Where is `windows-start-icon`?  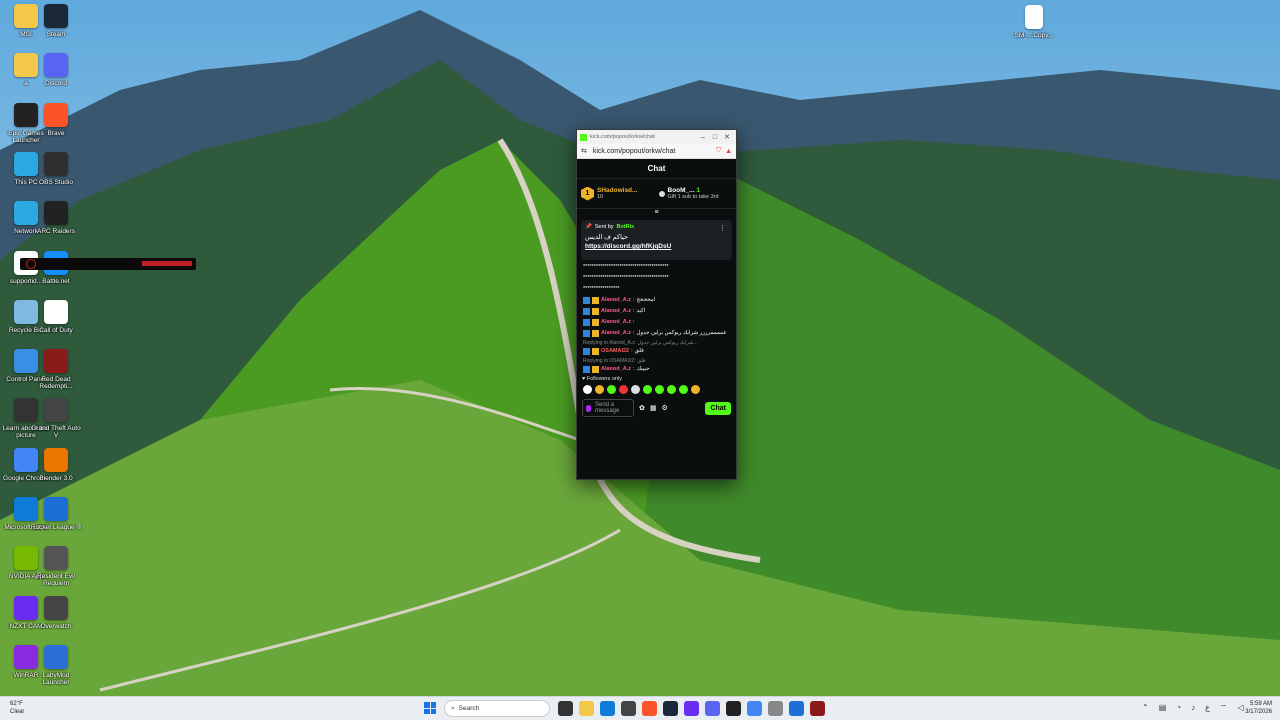
windows-start-icon is located at coordinates (430, 708).